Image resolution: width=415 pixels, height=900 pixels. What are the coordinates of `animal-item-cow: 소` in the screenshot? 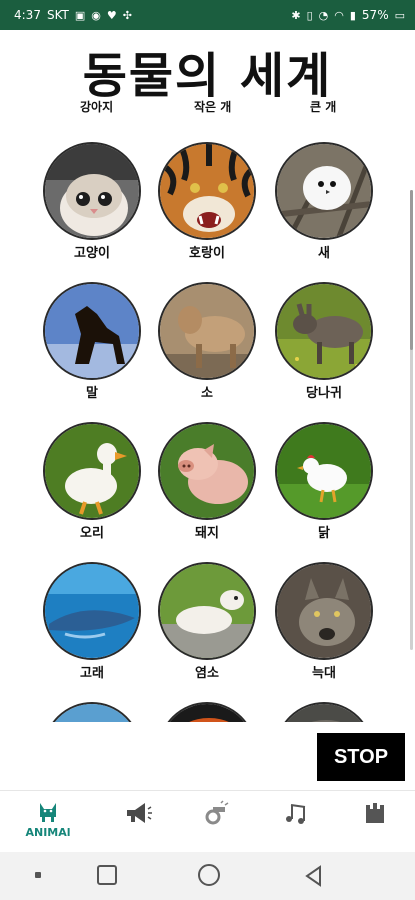 It's located at (207, 341).